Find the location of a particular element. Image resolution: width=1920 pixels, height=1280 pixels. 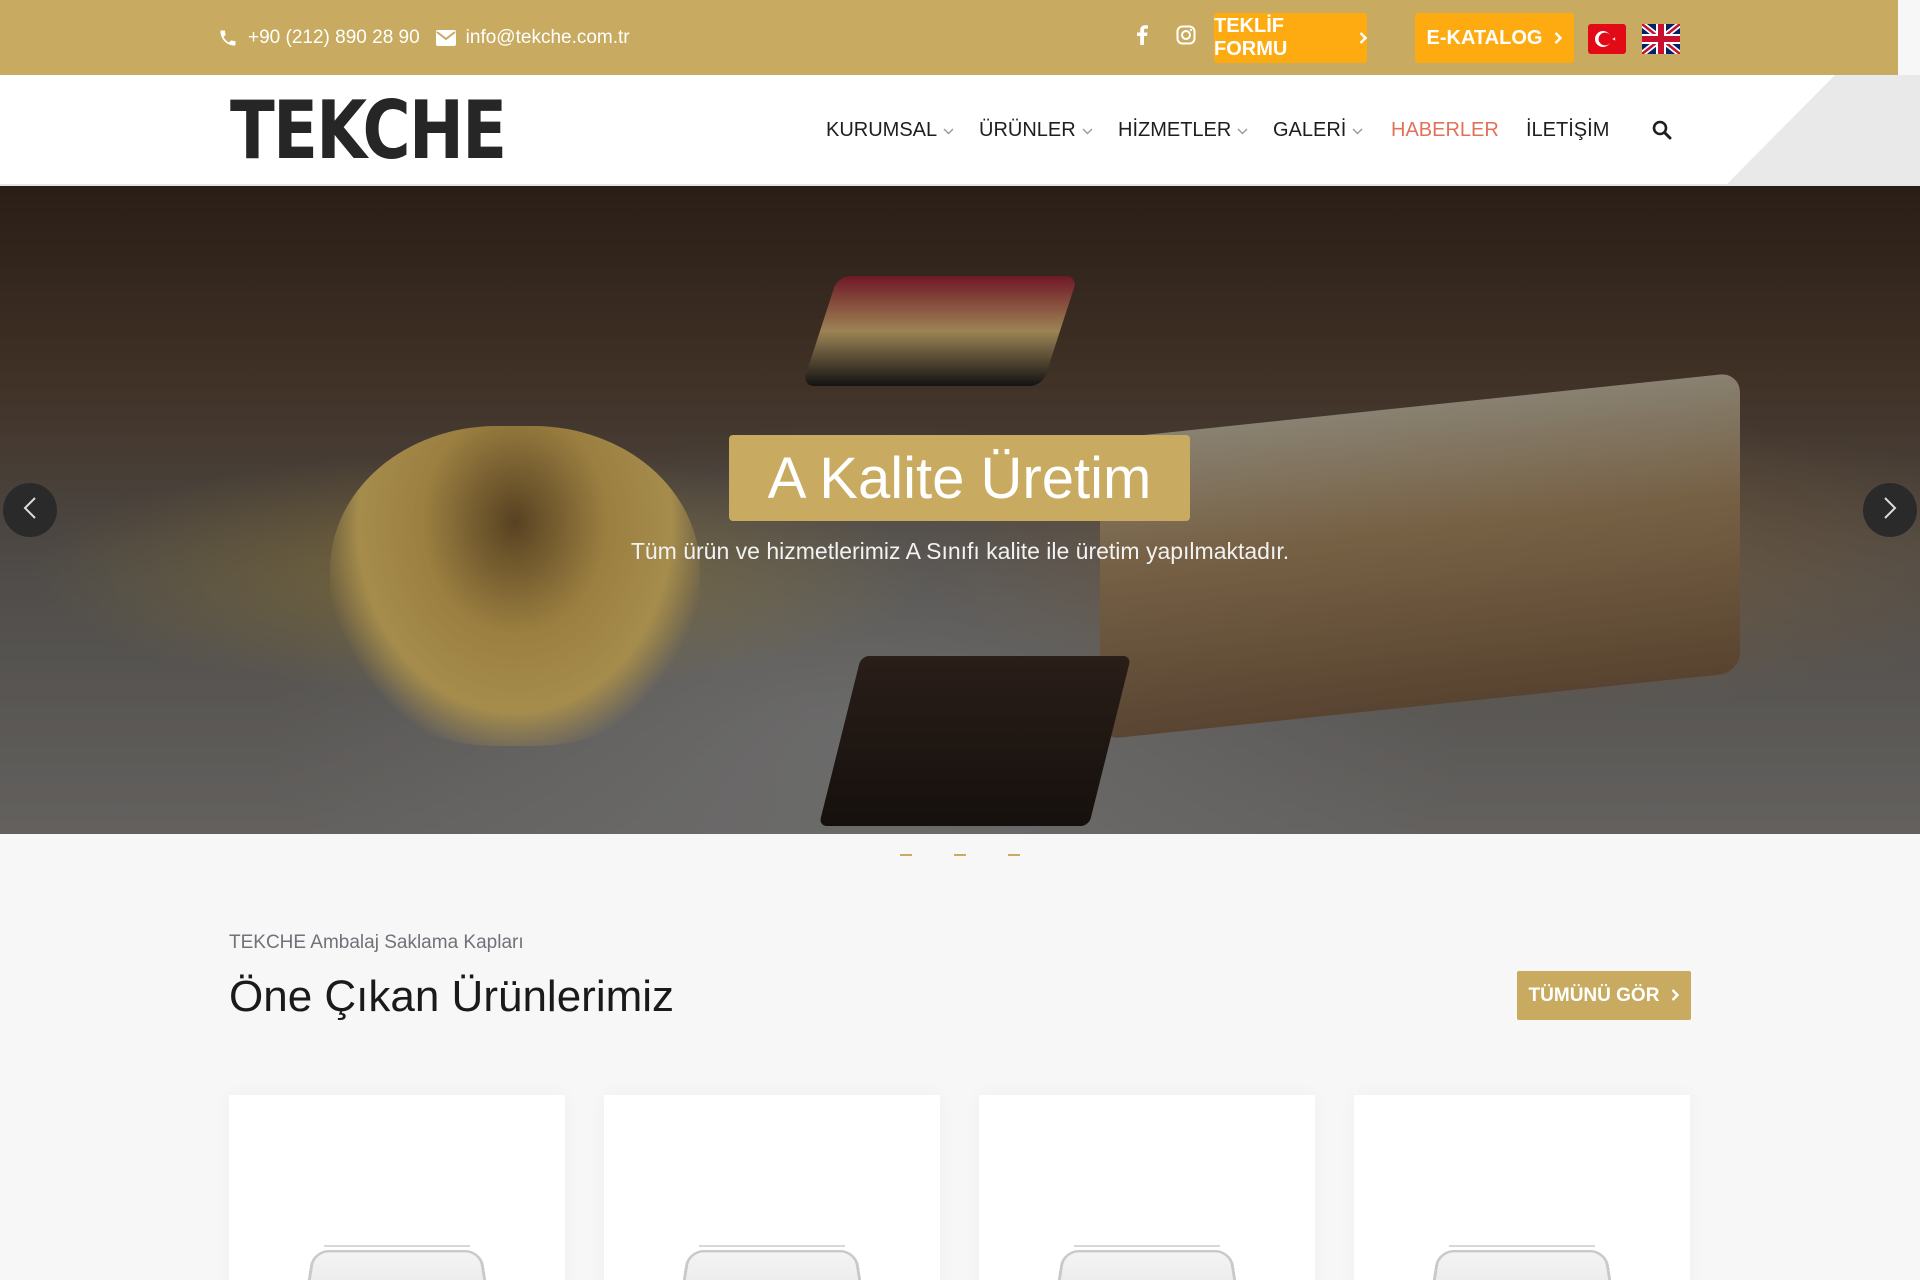

nav-galeri-label: GALERİ is located at coordinates (1310, 130).